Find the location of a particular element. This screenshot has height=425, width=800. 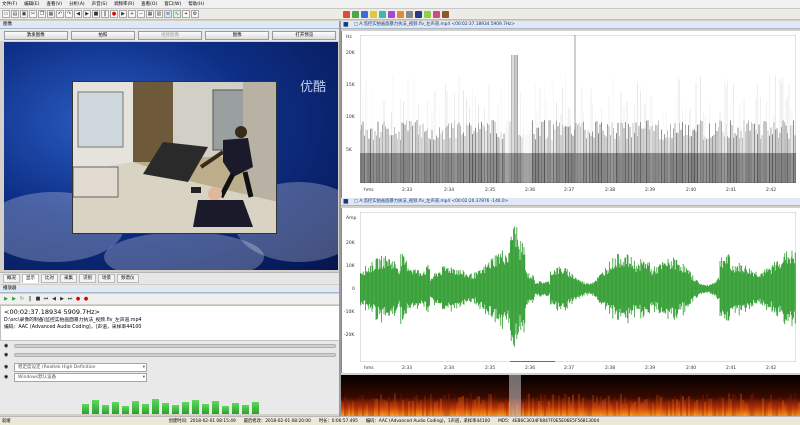

menu-window: 窗口(W) is located at coordinates (172, 4).